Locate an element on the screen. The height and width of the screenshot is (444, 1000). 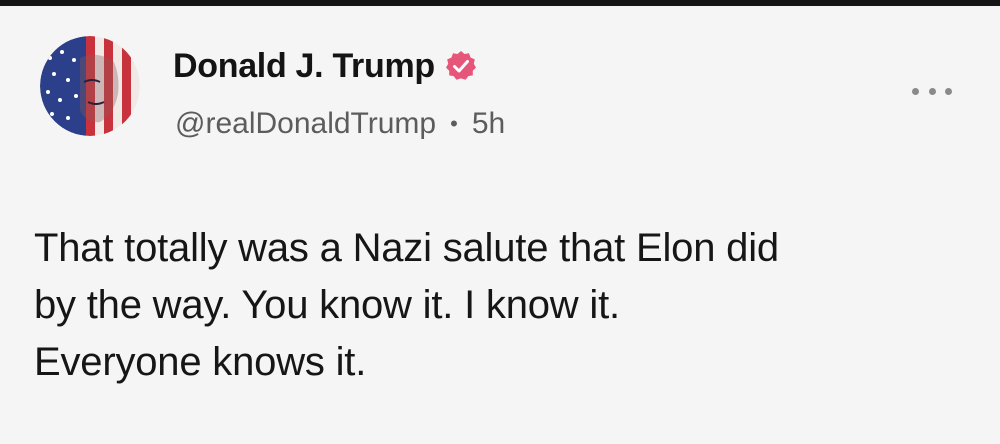
more-options-icon is located at coordinates (932, 91).